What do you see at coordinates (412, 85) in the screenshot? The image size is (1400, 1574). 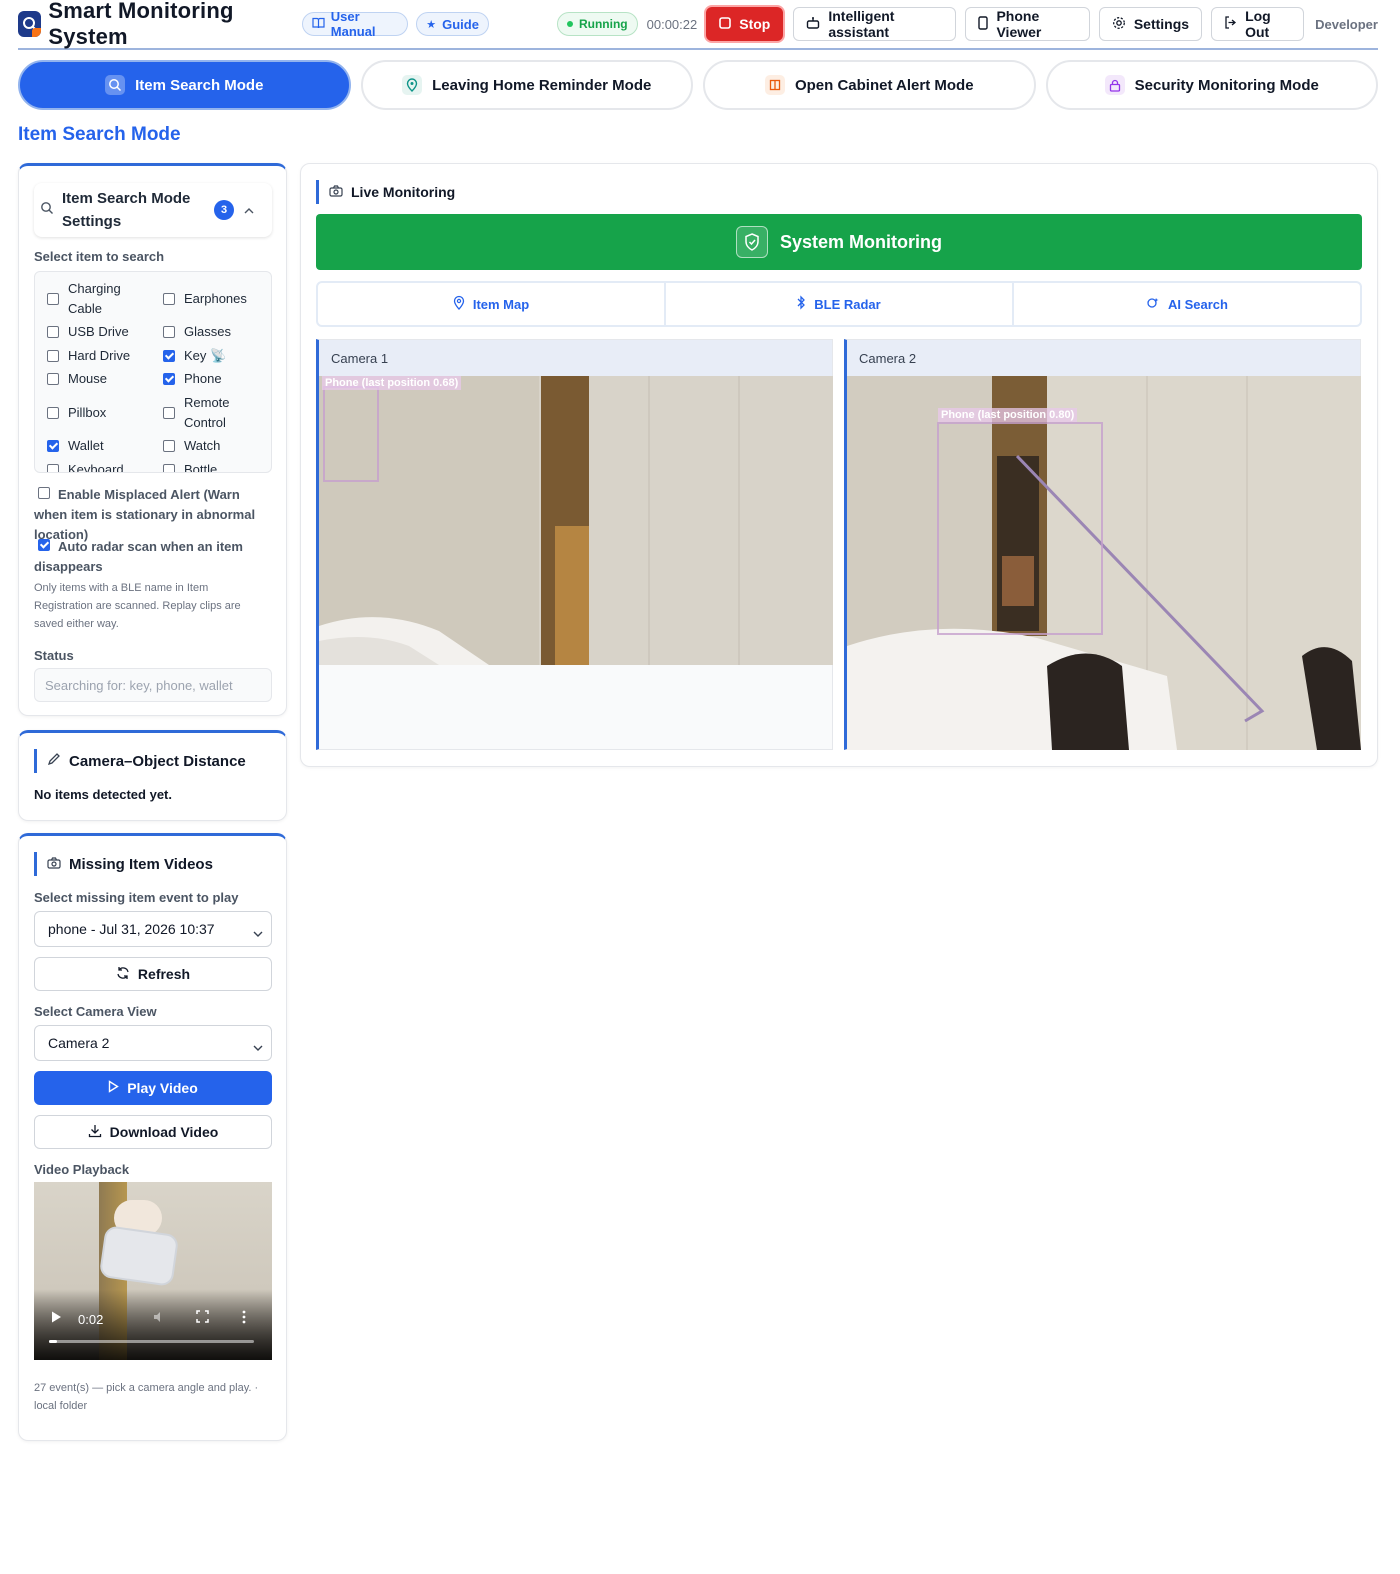 I see `location-pin-icon` at bounding box center [412, 85].